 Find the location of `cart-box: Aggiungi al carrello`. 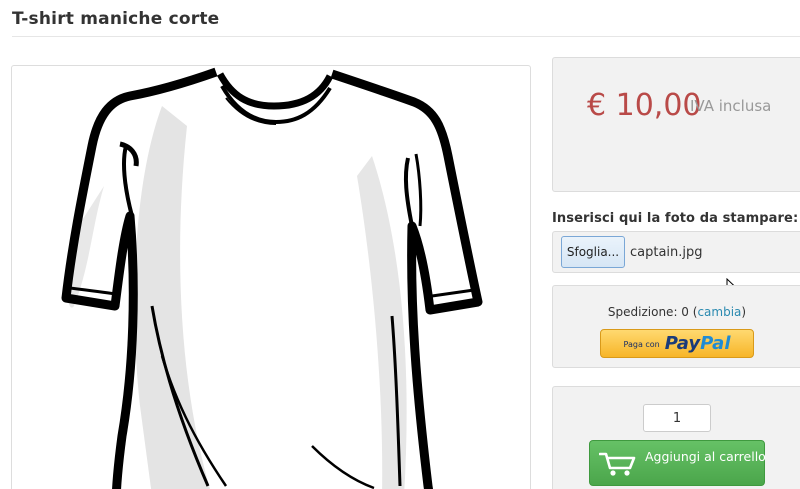

cart-box: Aggiungi al carrello is located at coordinates (676, 437).